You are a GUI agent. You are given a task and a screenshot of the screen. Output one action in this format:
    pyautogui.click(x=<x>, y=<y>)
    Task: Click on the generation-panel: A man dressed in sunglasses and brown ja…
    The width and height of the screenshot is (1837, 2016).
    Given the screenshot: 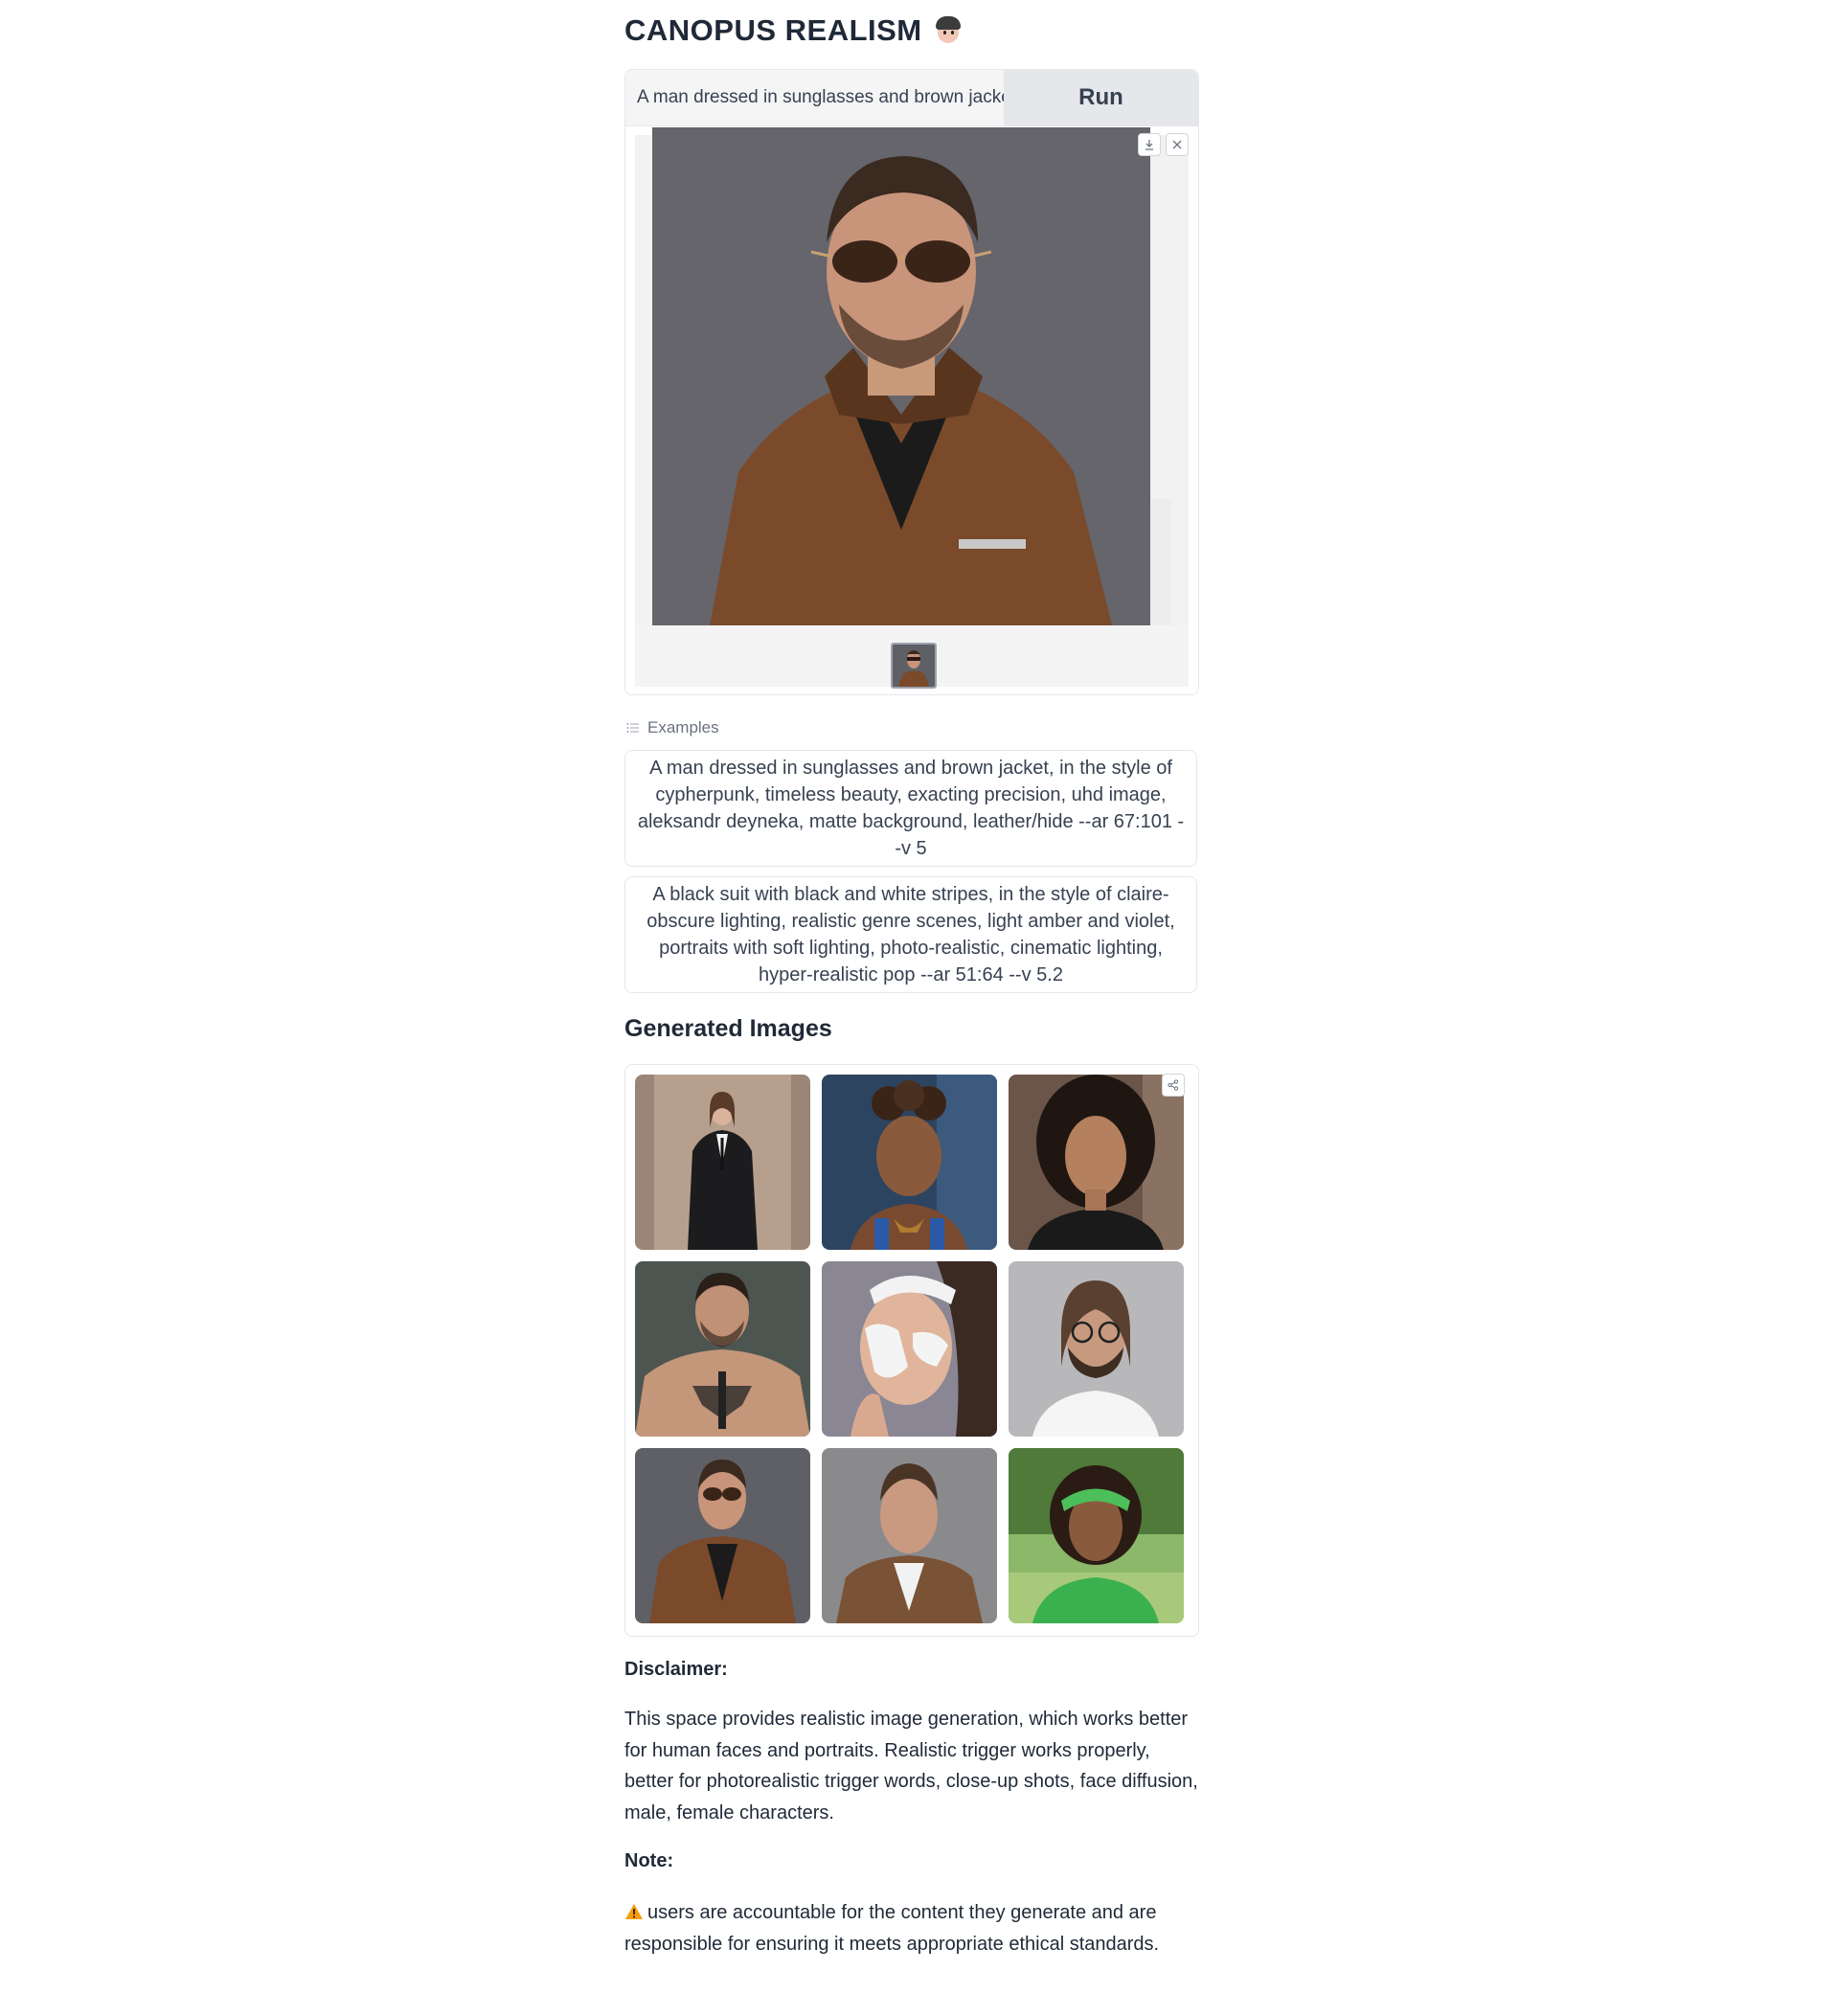 What is the action you would take?
    pyautogui.click(x=911, y=382)
    